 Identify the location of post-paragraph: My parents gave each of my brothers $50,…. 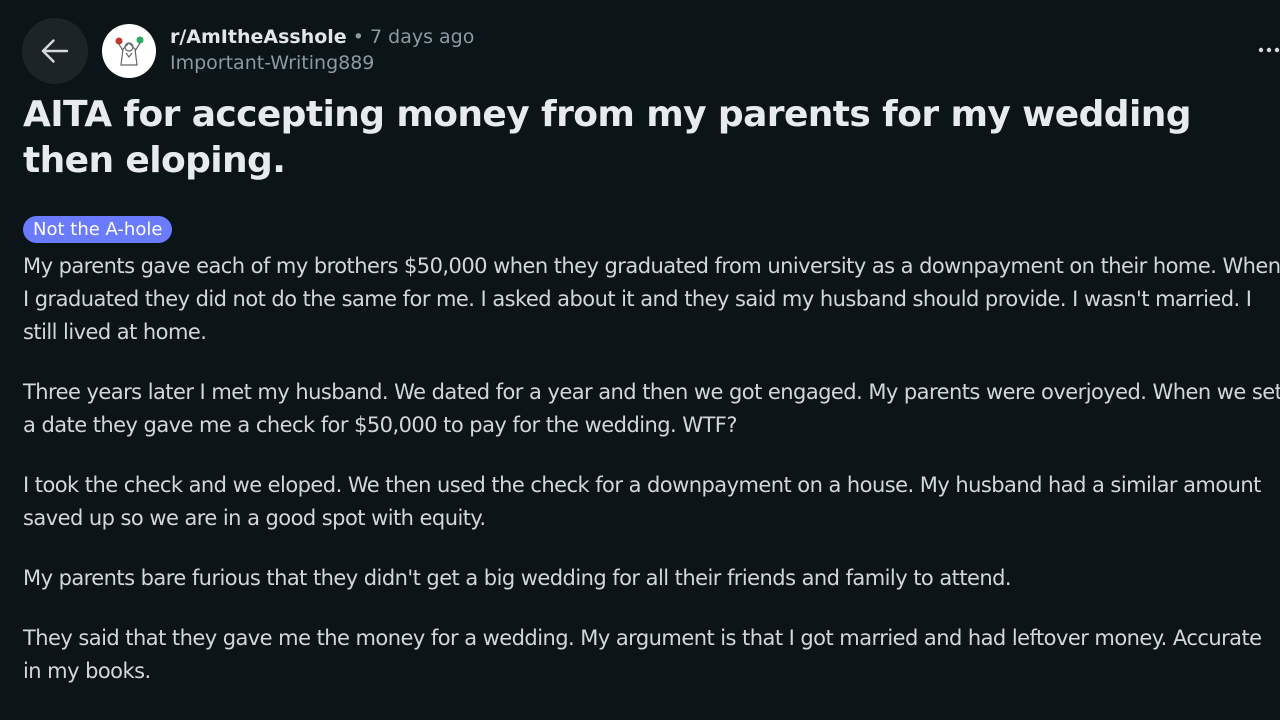
(651, 299).